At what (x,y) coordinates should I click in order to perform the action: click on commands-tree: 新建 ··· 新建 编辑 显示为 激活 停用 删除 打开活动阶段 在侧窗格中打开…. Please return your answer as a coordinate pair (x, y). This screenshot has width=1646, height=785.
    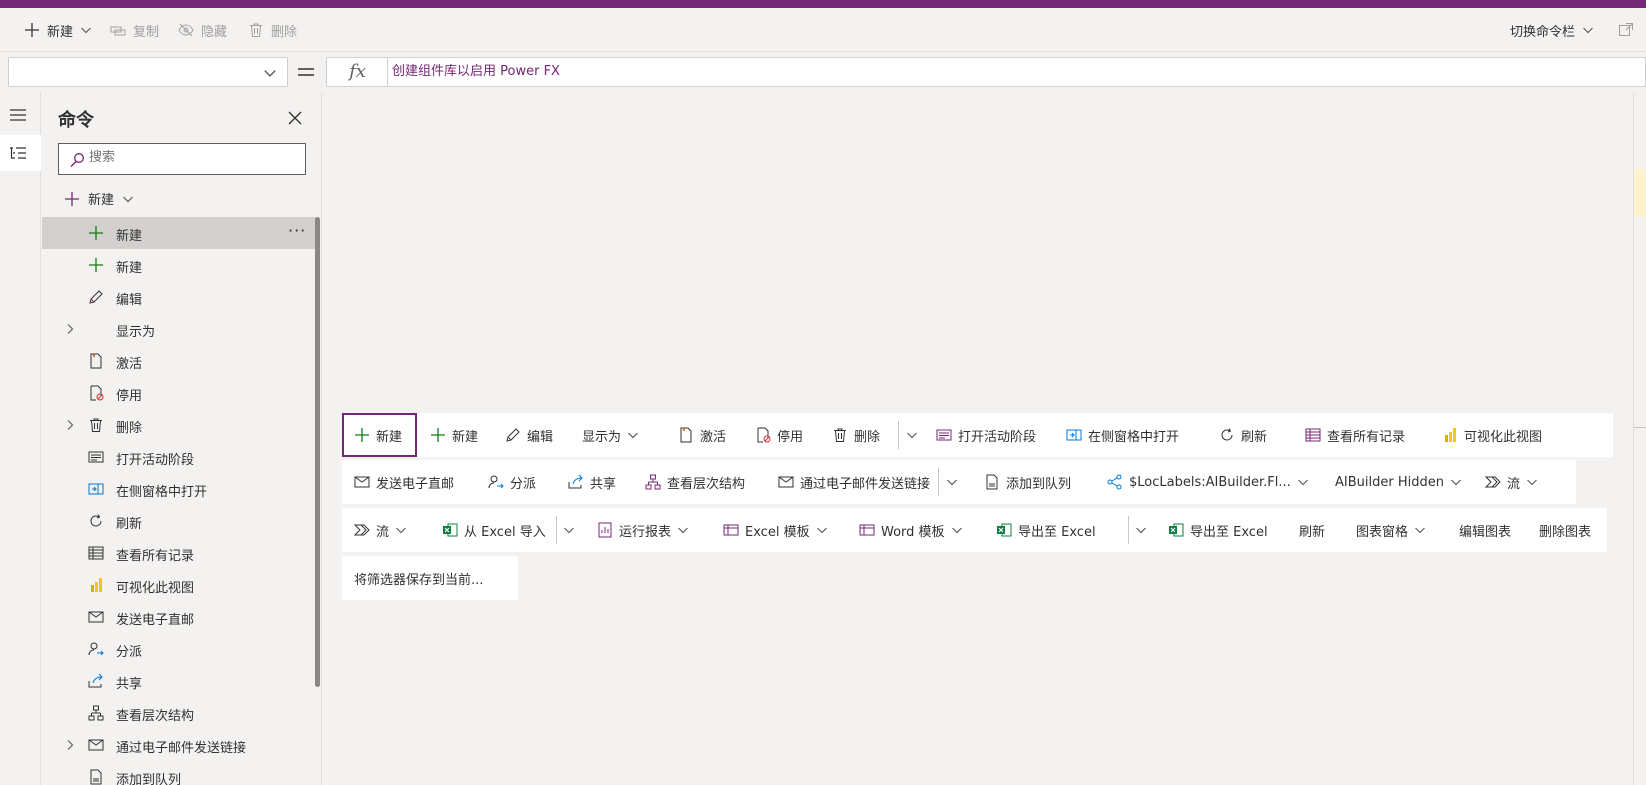
    Looking at the image, I should click on (179, 501).